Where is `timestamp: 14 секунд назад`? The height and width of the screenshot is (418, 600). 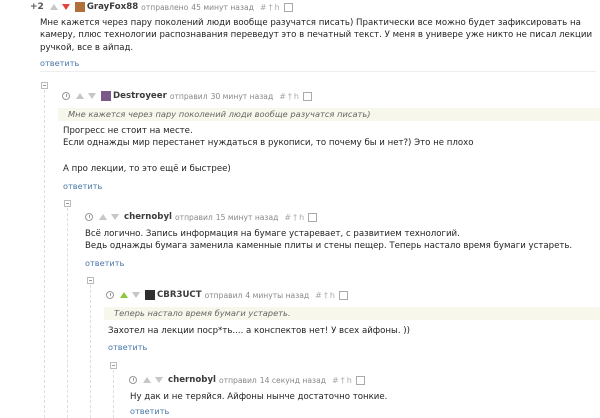 timestamp: 14 секунд назад is located at coordinates (293, 380).